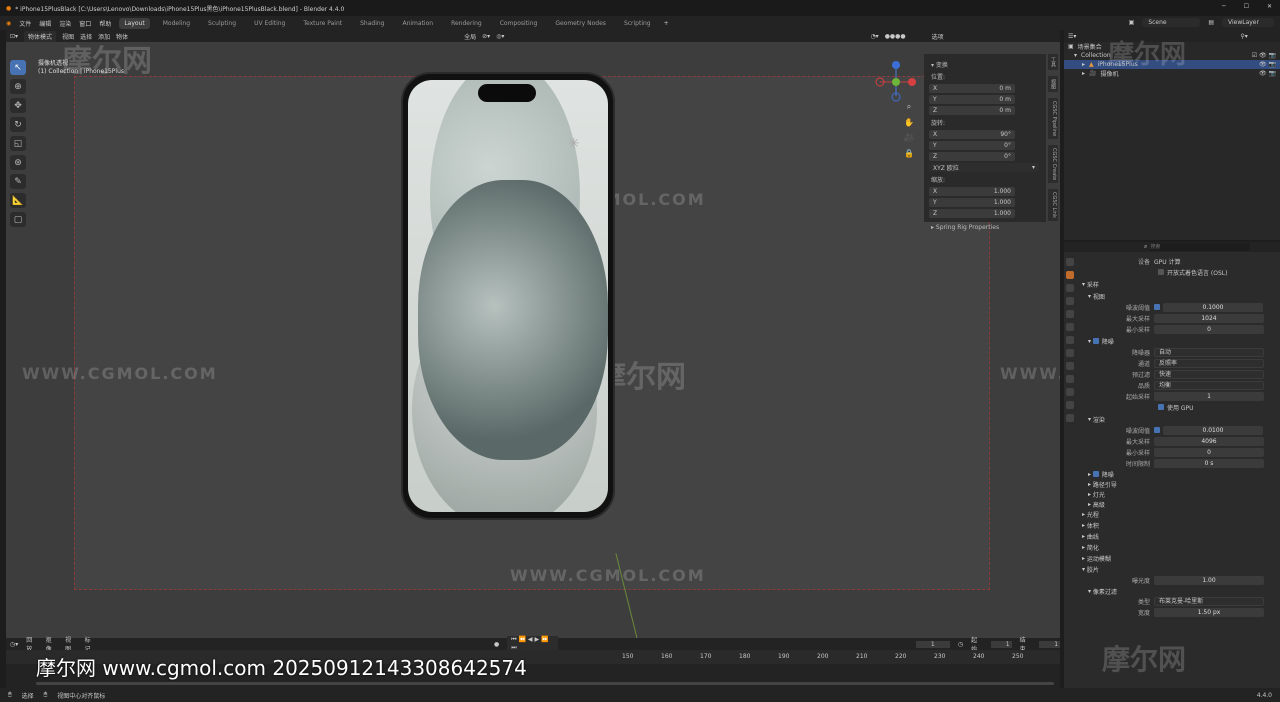 The image size is (1280, 702). What do you see at coordinates (1070, 340) in the screenshot?
I see `collection-tab-icon` at bounding box center [1070, 340].